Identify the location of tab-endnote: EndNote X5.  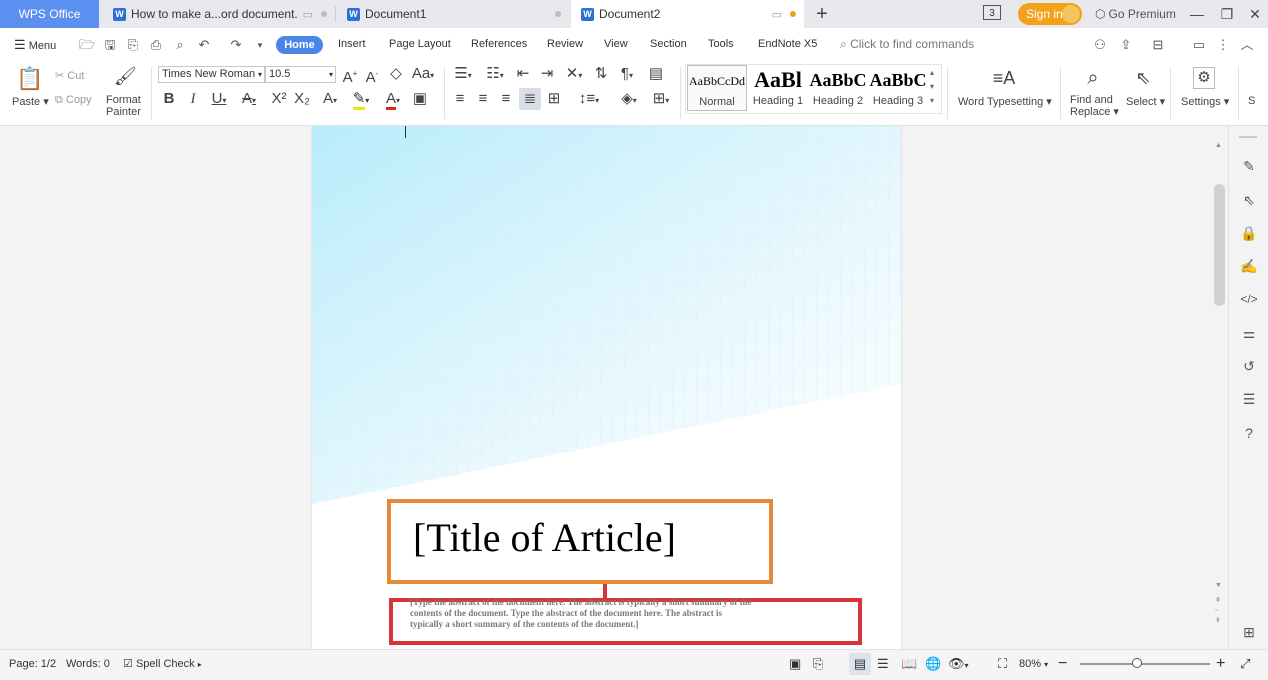
(787, 44).